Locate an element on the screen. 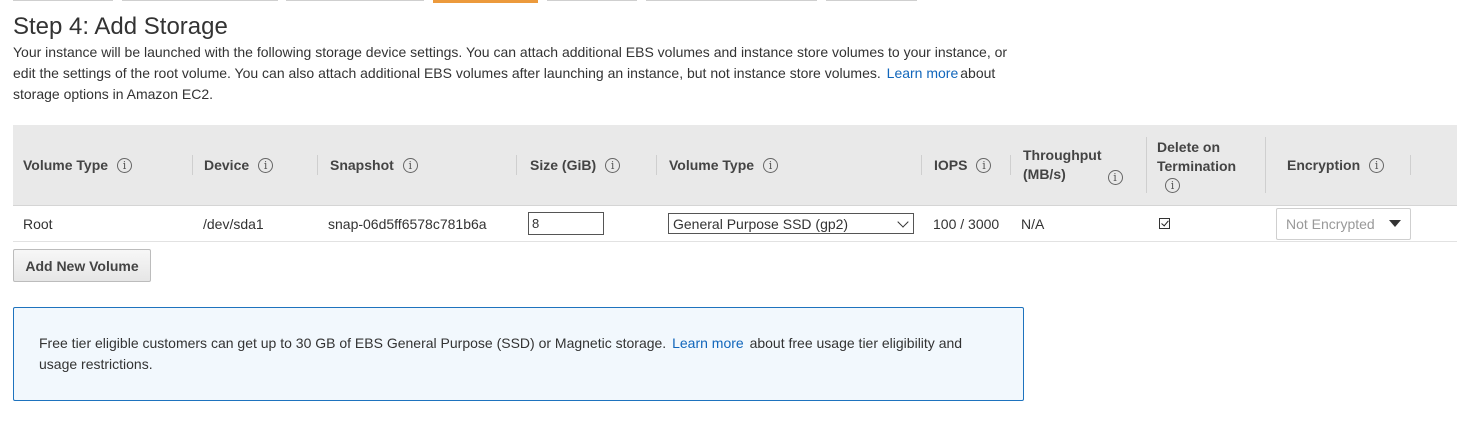 This screenshot has height=423, width=1463. learn-more-link: Learn more is located at coordinates (923, 73).